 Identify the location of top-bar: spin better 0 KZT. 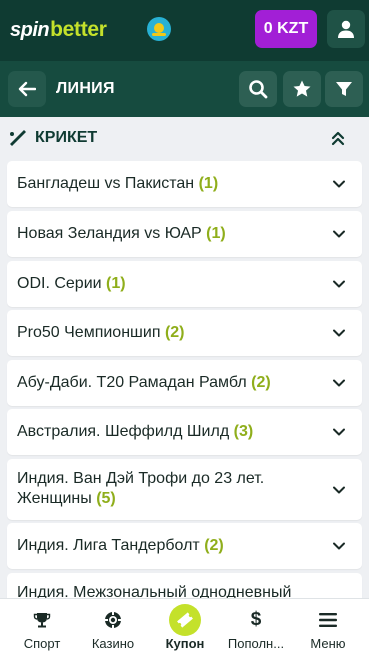
(184, 30).